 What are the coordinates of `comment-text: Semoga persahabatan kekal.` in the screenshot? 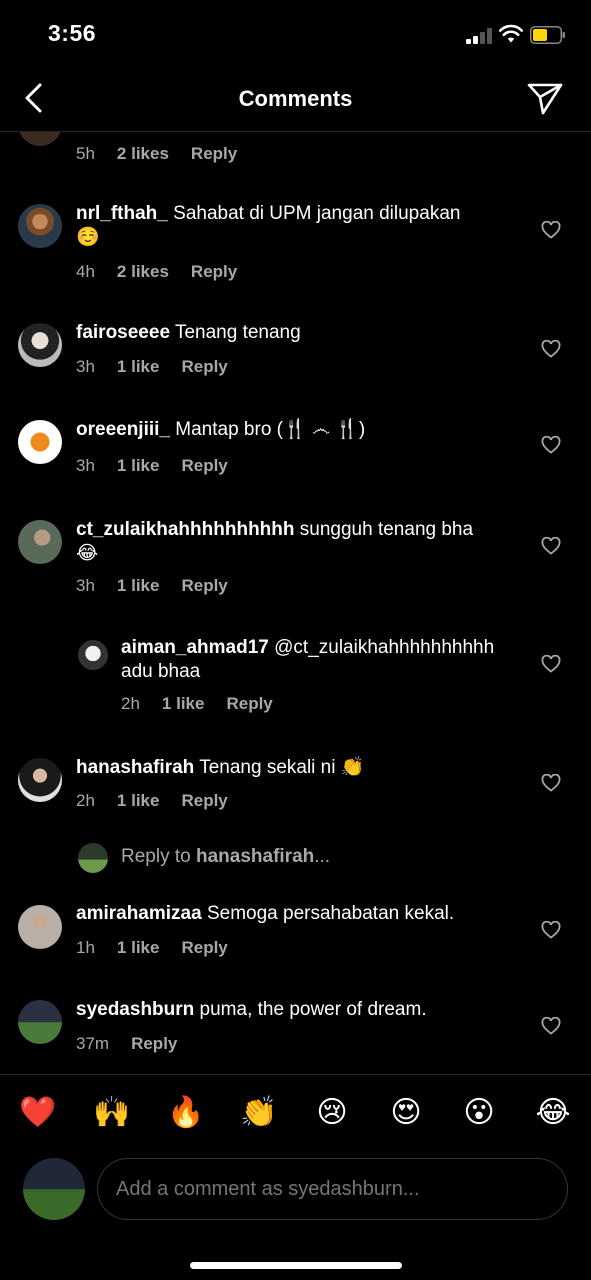 It's located at (330, 913).